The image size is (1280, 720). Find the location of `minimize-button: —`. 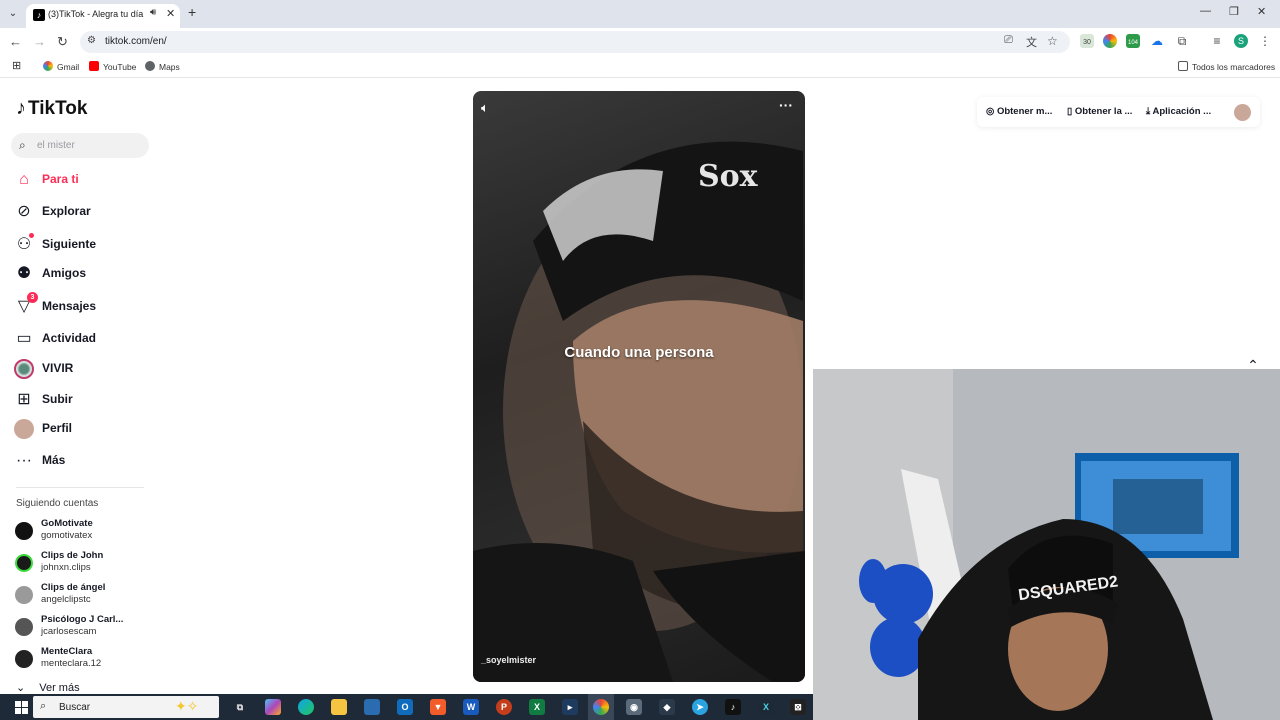

minimize-button: — is located at coordinates (1205, 11).